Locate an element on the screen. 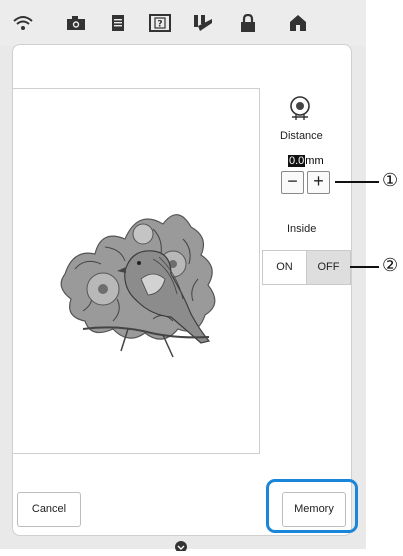 The width and height of the screenshot is (403, 556). distance-readout: 0.0mm is located at coordinates (306, 161).